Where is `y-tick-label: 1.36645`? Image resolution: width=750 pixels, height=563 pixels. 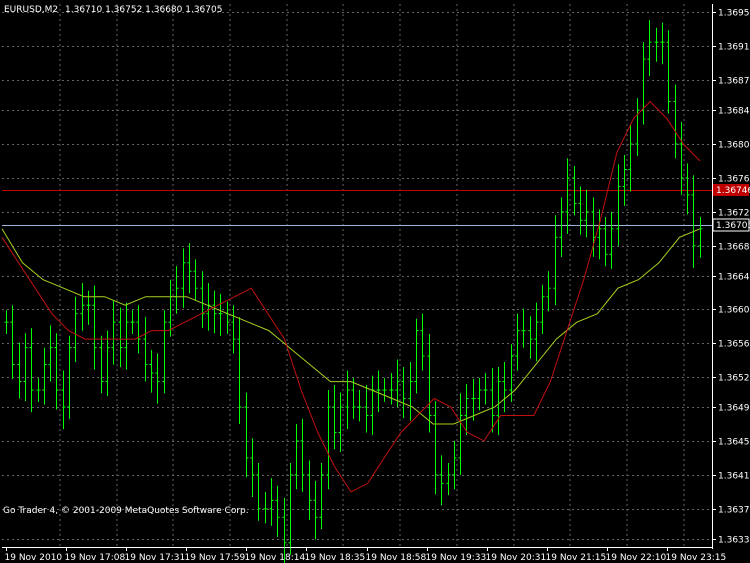
y-tick-label: 1.36645 is located at coordinates (734, 278).